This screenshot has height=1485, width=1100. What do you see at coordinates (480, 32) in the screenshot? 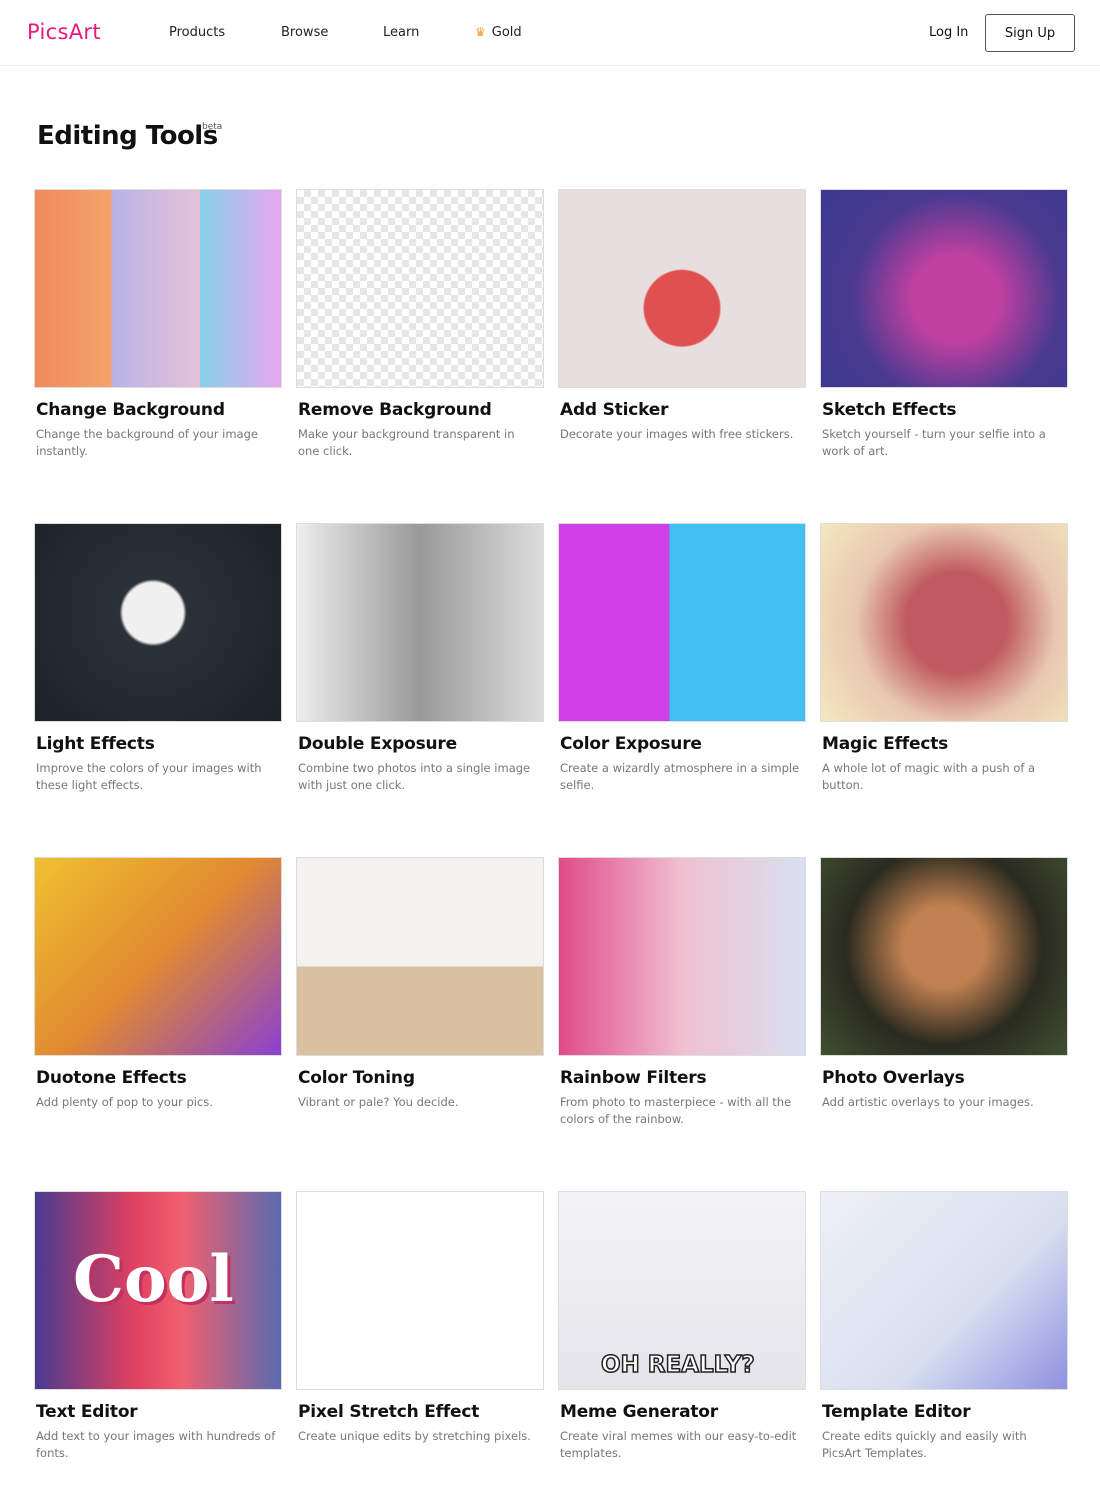
I see `crown-icon: ♛` at bounding box center [480, 32].